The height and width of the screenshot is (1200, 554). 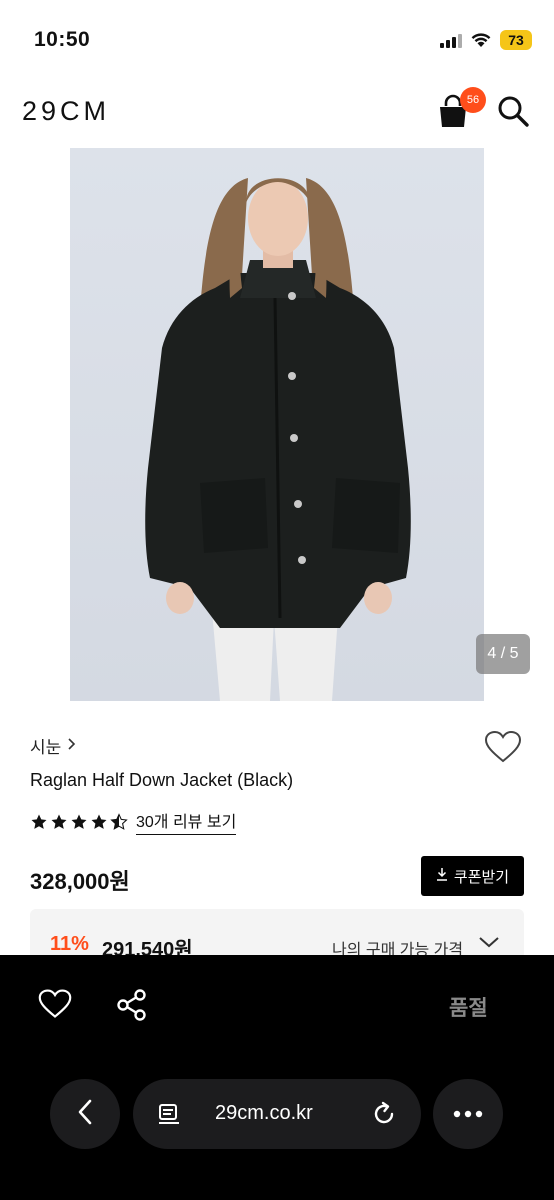 I want to click on download-icon, so click(x=442, y=876).